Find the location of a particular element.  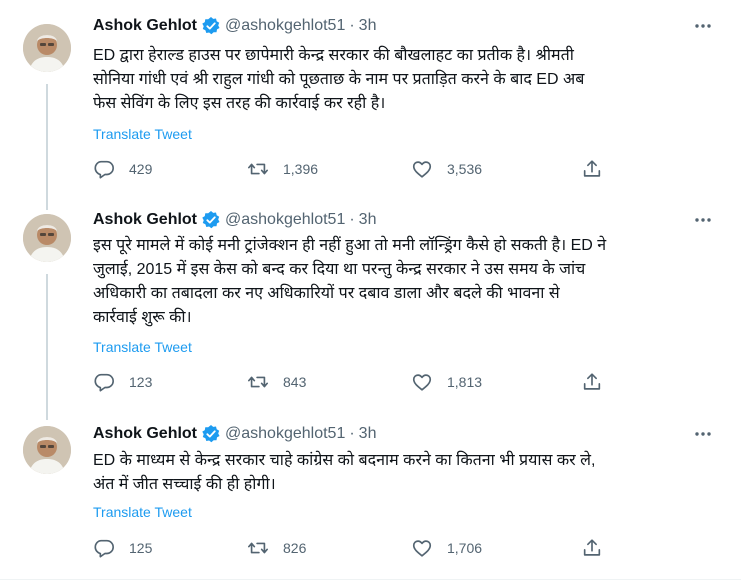

like-count: 1,706 is located at coordinates (465, 548).